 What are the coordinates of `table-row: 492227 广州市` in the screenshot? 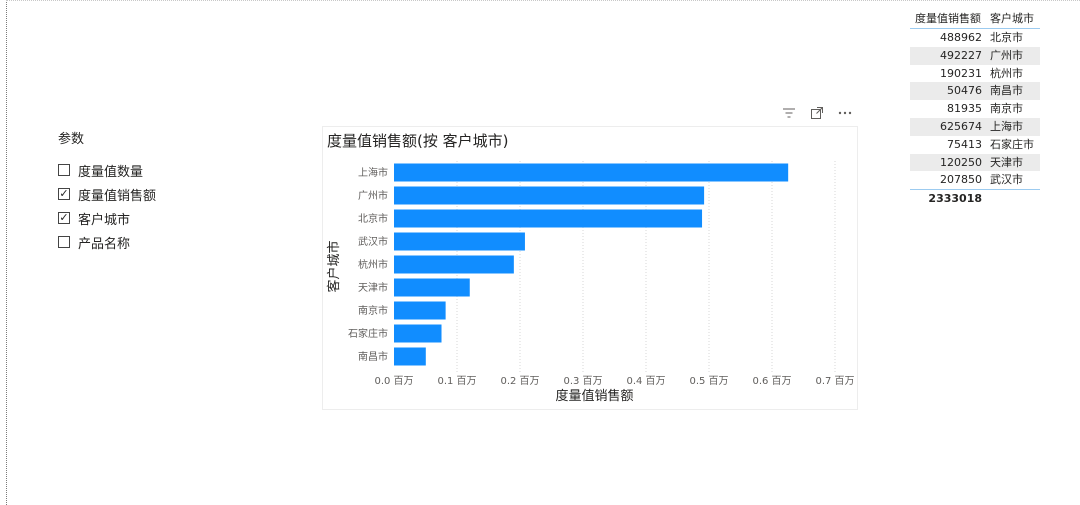 It's located at (975, 55).